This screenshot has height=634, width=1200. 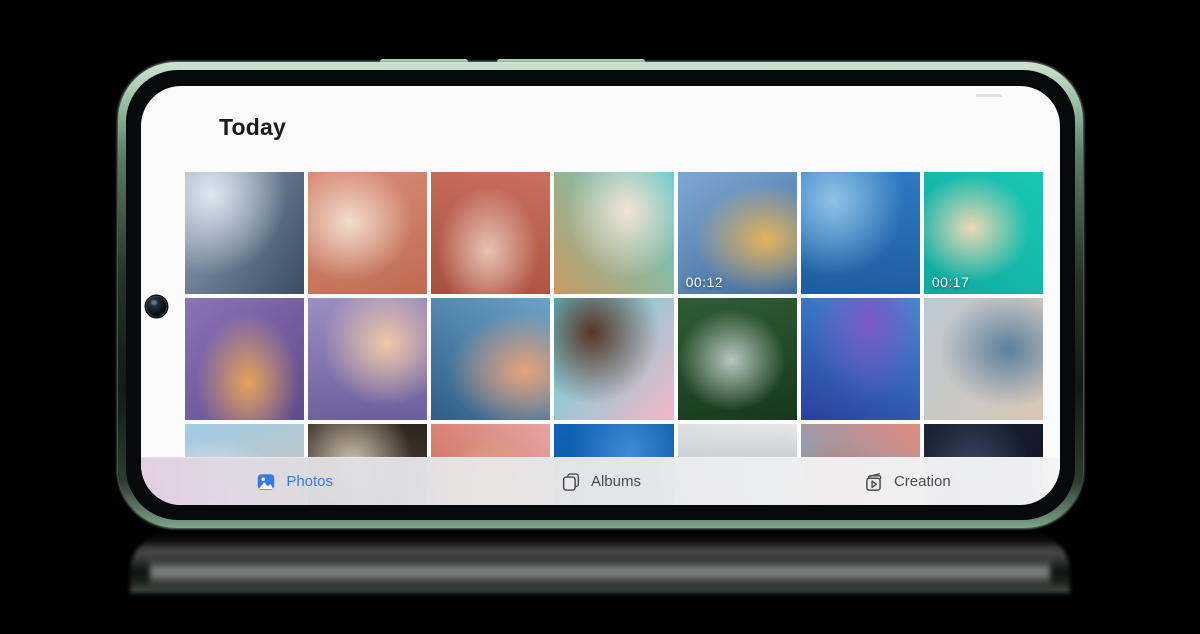 I want to click on nav-label-photos: Photos, so click(x=310, y=481).